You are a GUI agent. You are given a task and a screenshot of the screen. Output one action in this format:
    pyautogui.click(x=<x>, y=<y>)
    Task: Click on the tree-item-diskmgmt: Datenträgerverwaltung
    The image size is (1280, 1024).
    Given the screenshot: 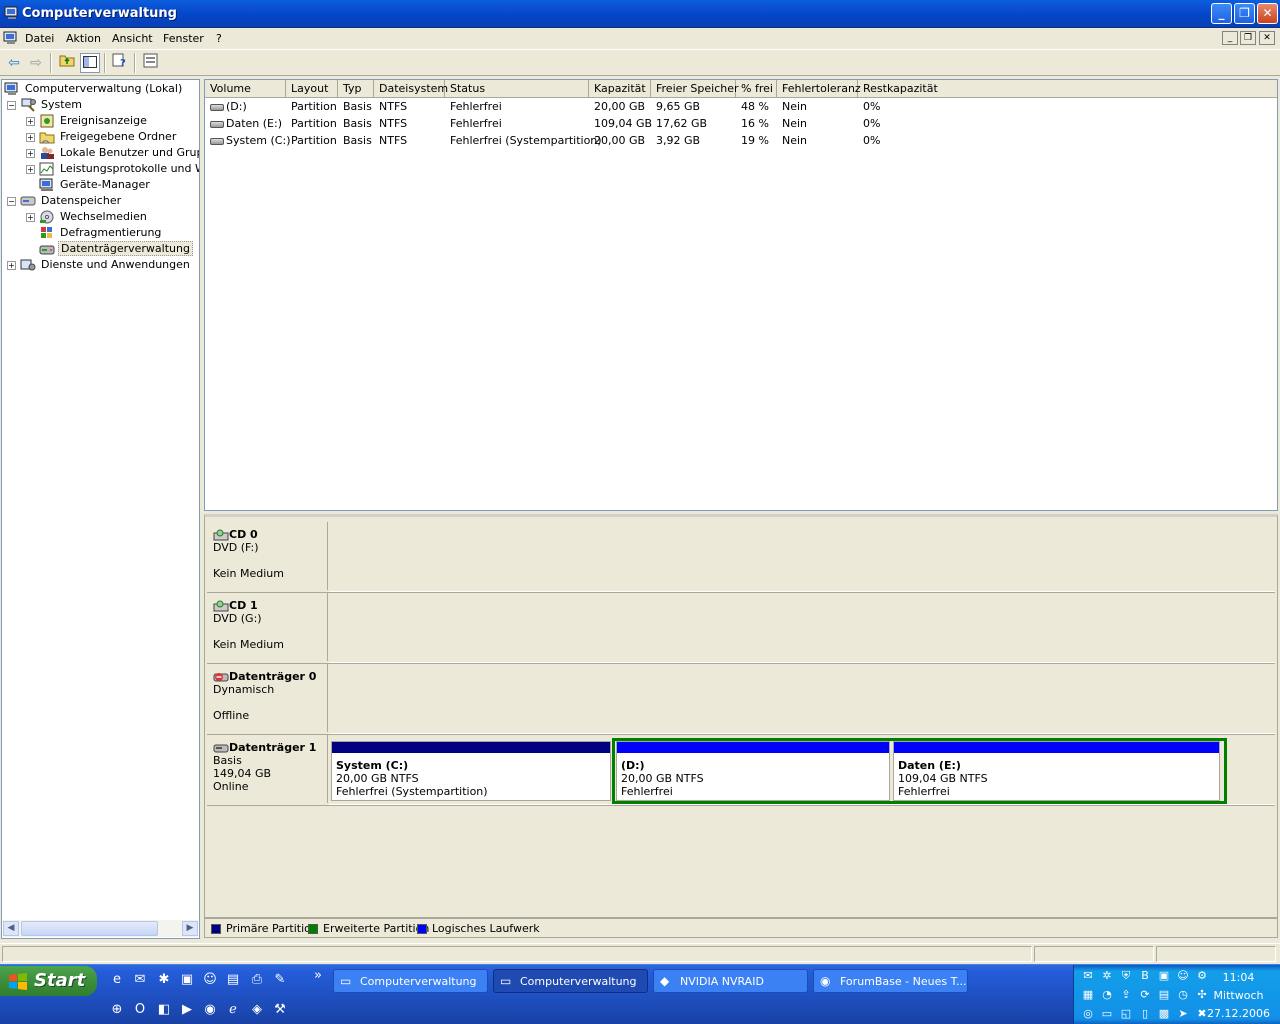 What is the action you would take?
    pyautogui.click(x=116, y=249)
    